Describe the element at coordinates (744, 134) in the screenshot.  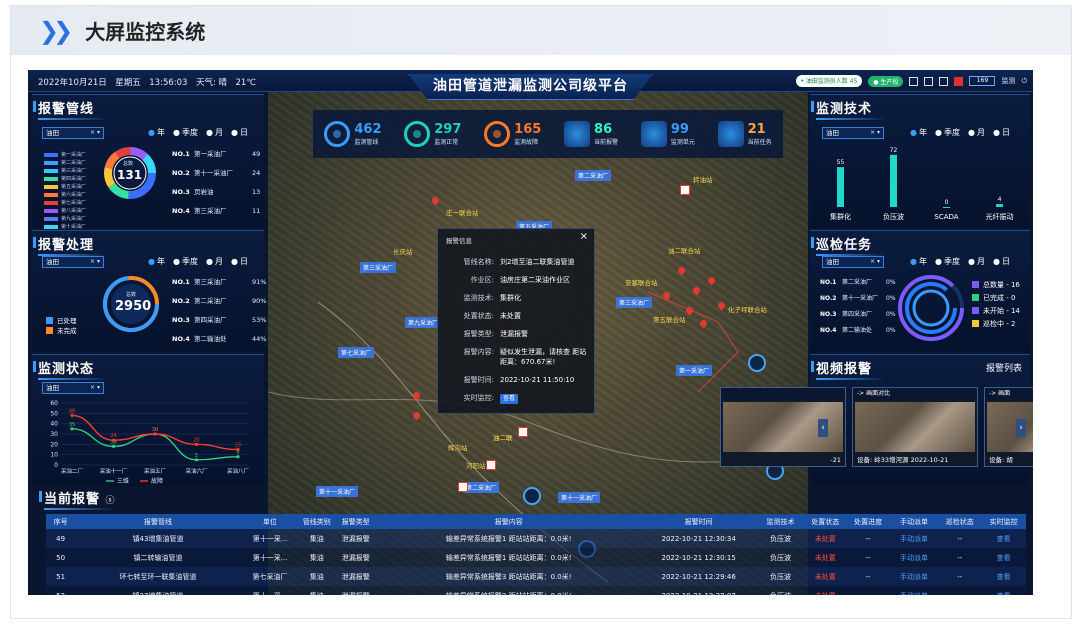
I see `stat-tasks: 21 当前任务` at that location.